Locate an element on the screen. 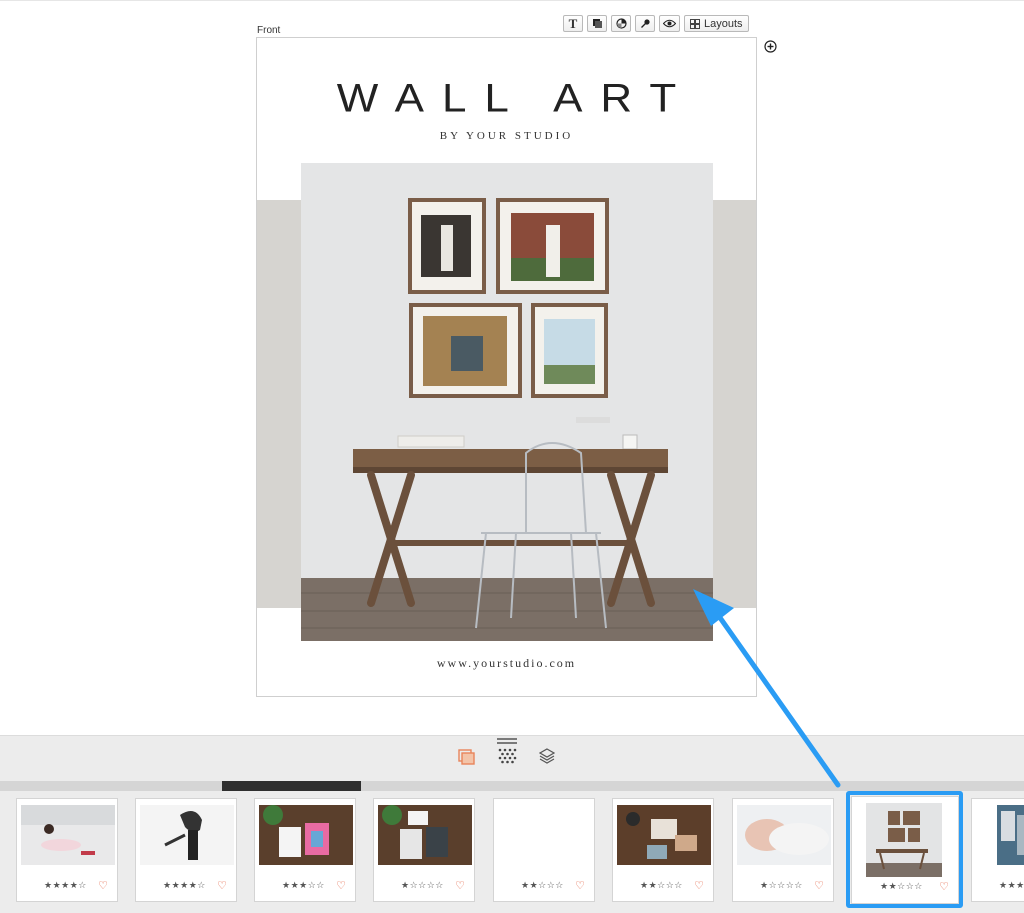 This screenshot has width=1024, height=913. color-tool-button is located at coordinates (621, 23).